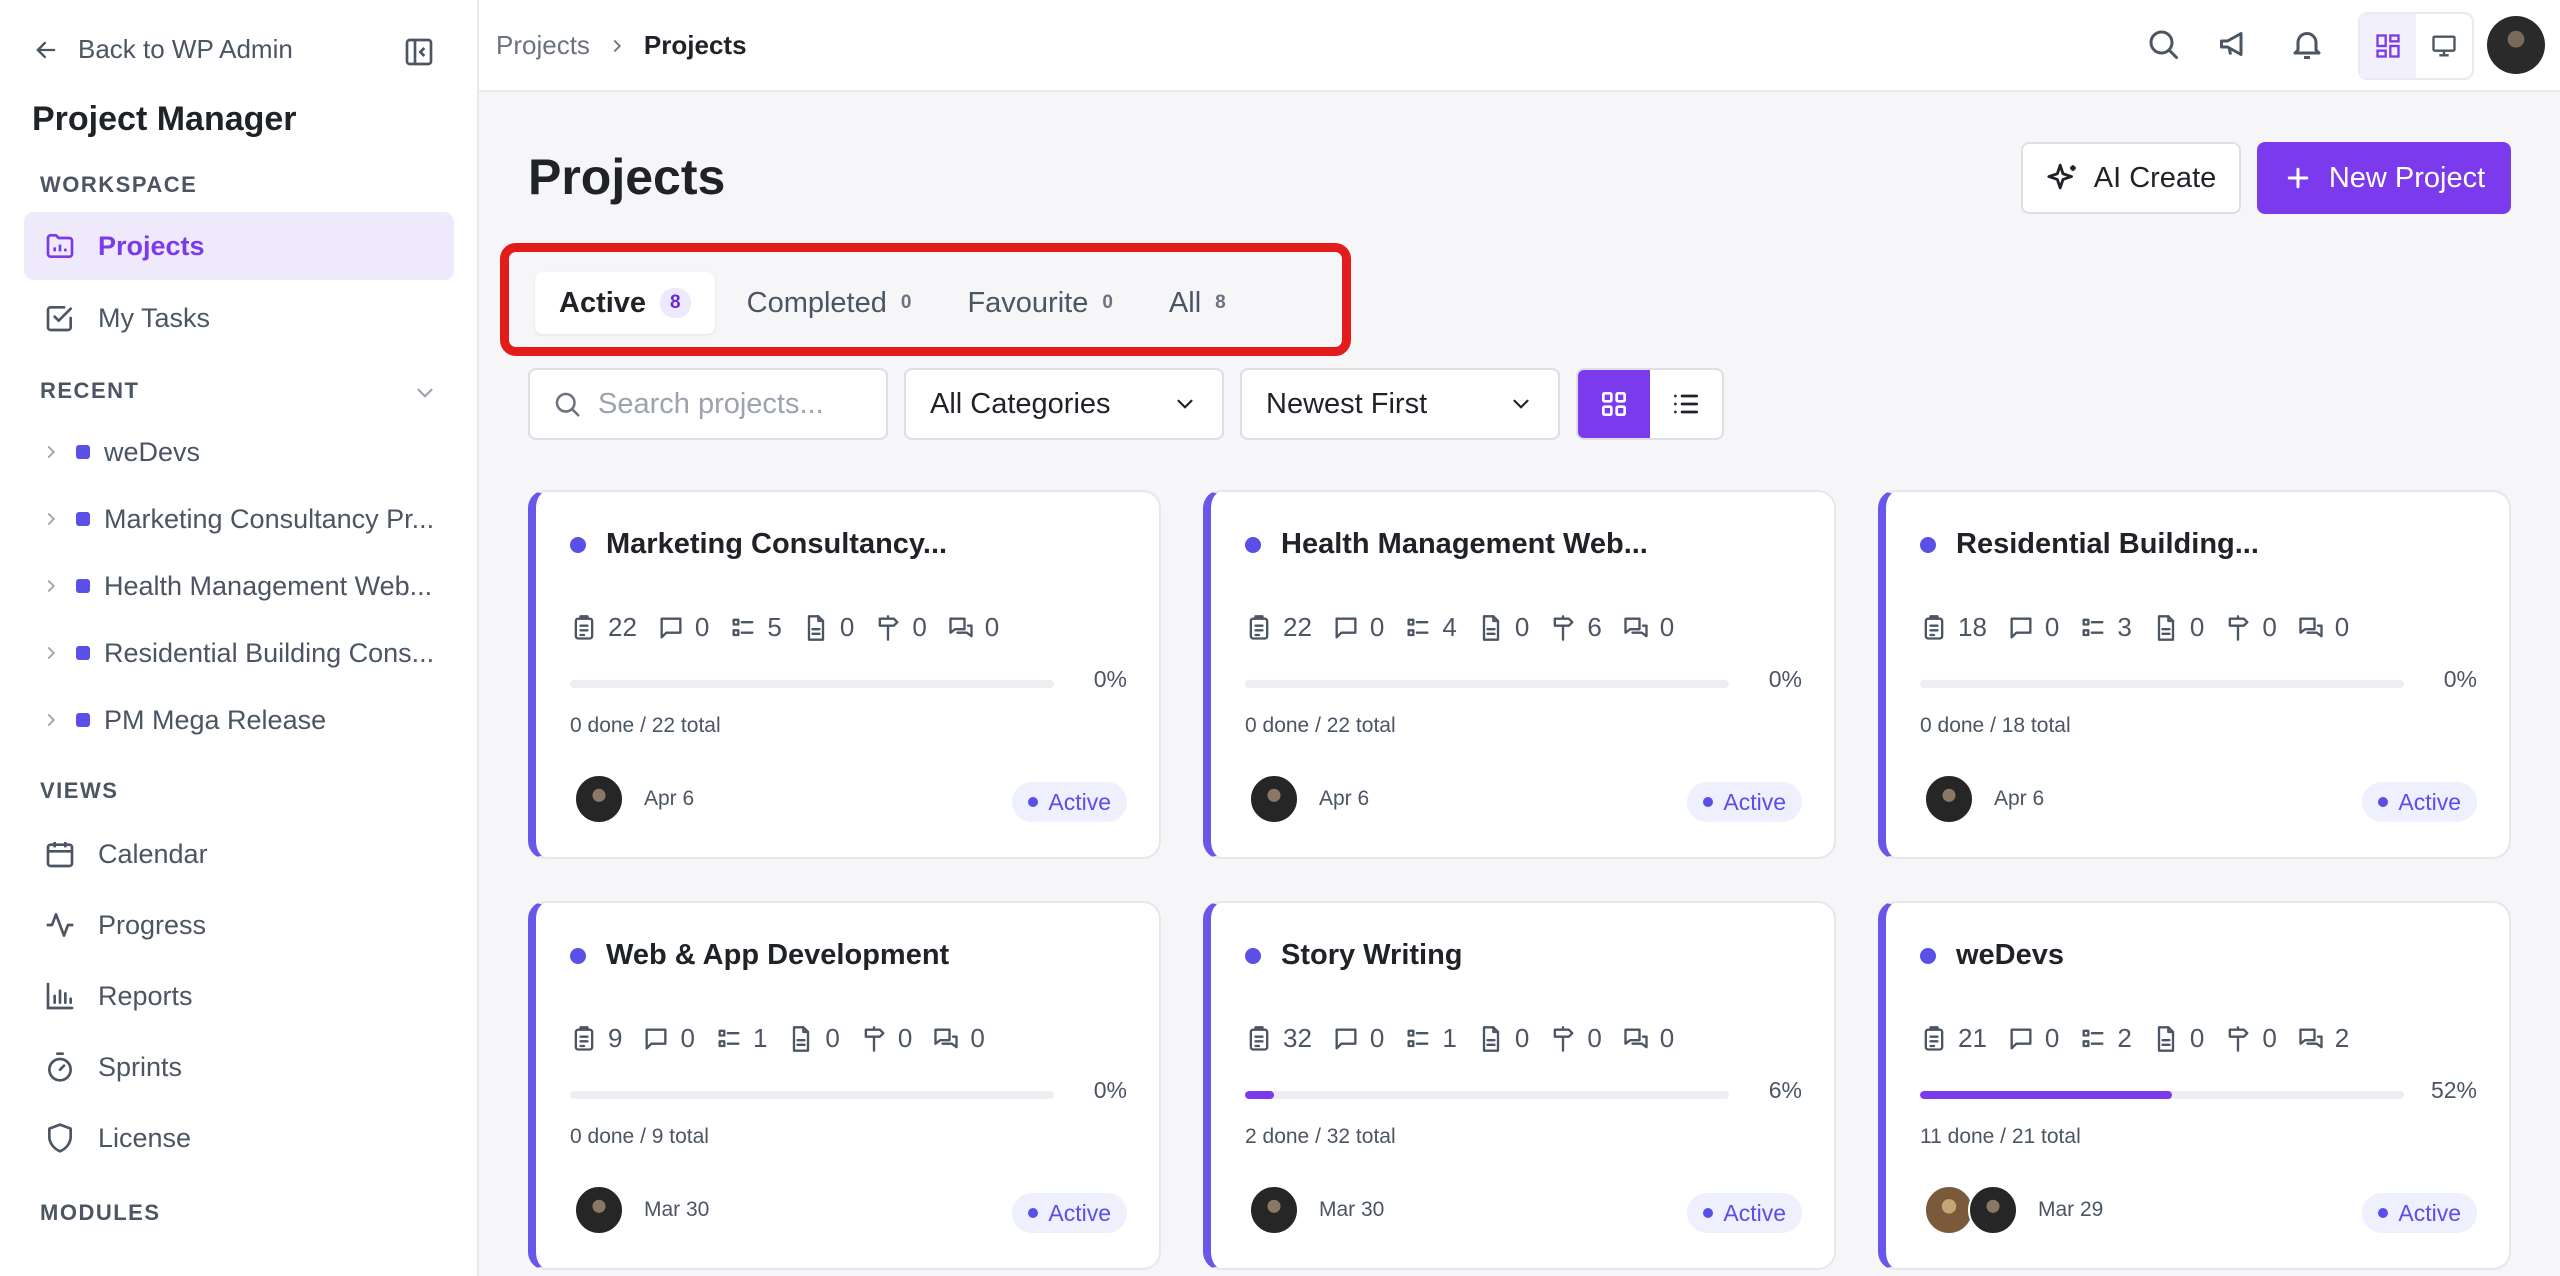 Image resolution: width=2560 pixels, height=1276 pixels. What do you see at coordinates (829, 303) in the screenshot?
I see `tab-completed: Completed 0` at bounding box center [829, 303].